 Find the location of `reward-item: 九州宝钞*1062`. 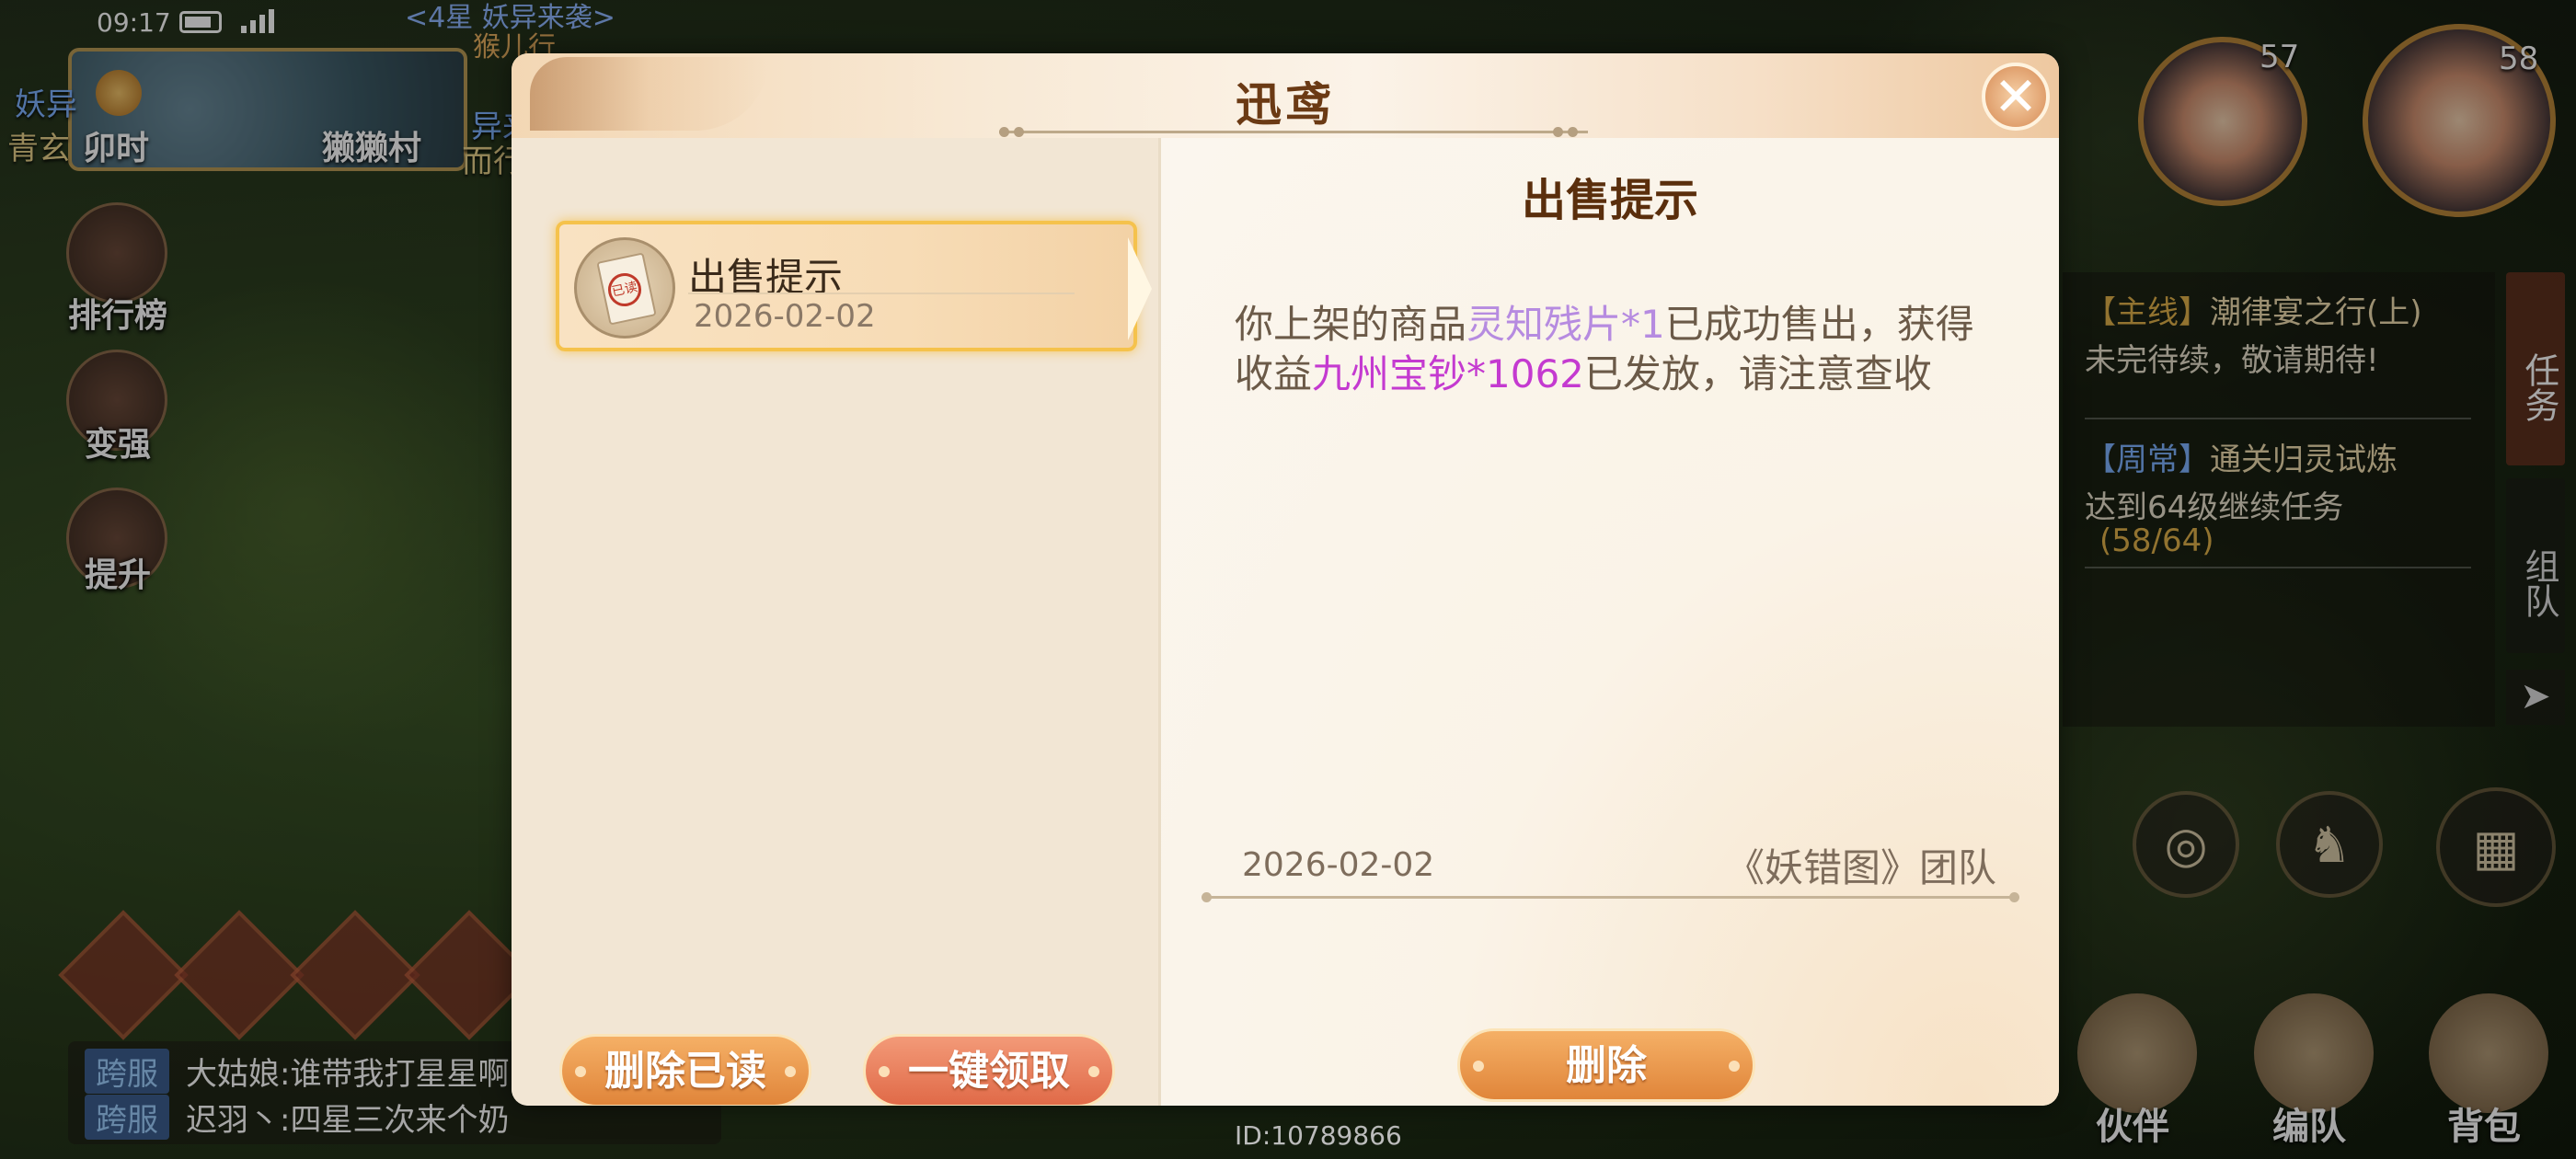

reward-item: 九州宝钞*1062 is located at coordinates (1448, 373).